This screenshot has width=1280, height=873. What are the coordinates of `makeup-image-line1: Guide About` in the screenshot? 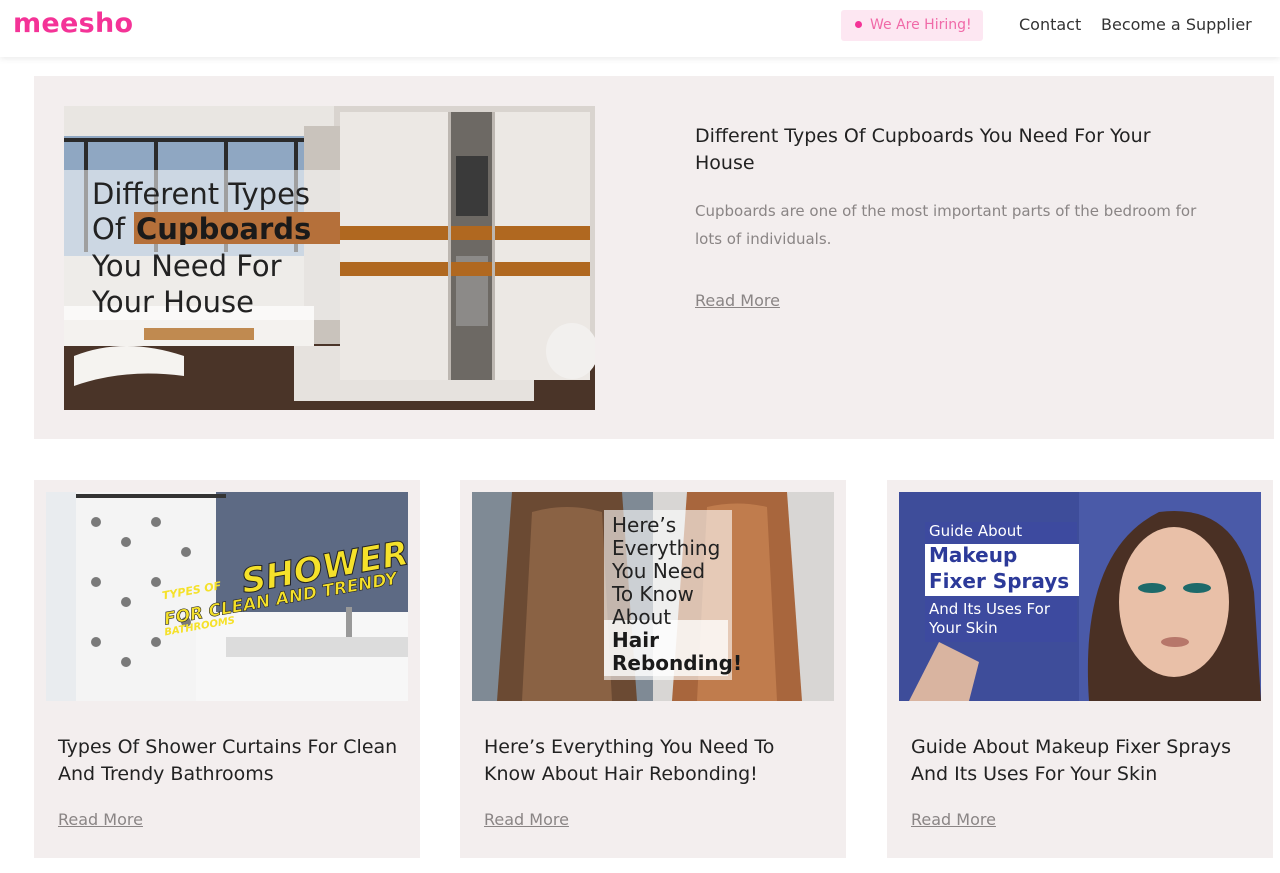 It's located at (975, 531).